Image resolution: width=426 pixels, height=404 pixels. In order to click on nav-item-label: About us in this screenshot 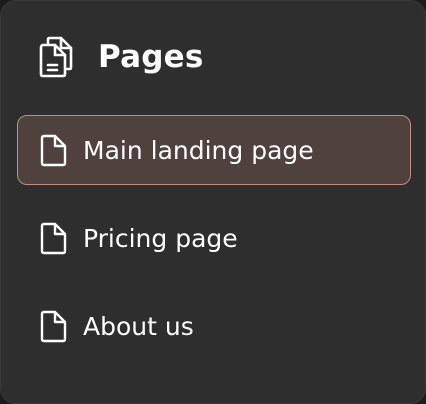, I will do `click(138, 326)`.